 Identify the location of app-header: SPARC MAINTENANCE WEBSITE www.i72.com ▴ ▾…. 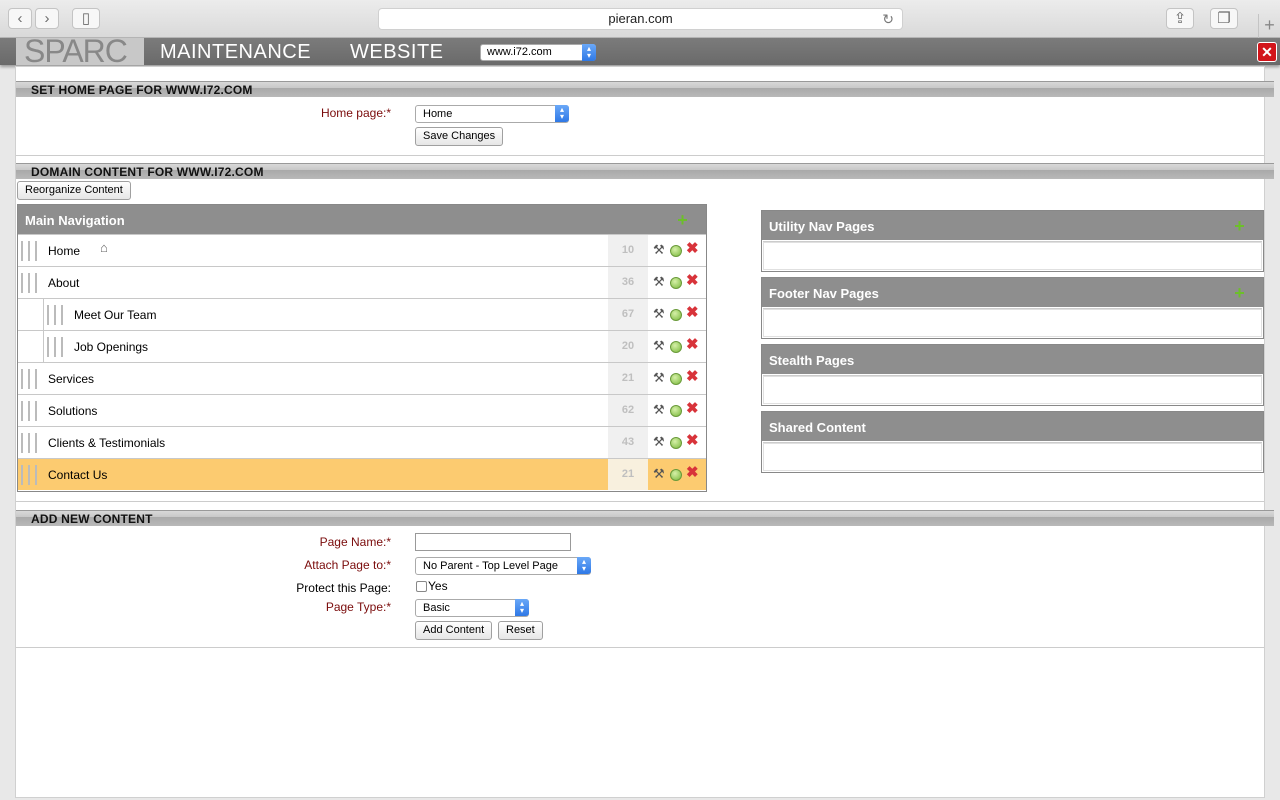
(640, 51).